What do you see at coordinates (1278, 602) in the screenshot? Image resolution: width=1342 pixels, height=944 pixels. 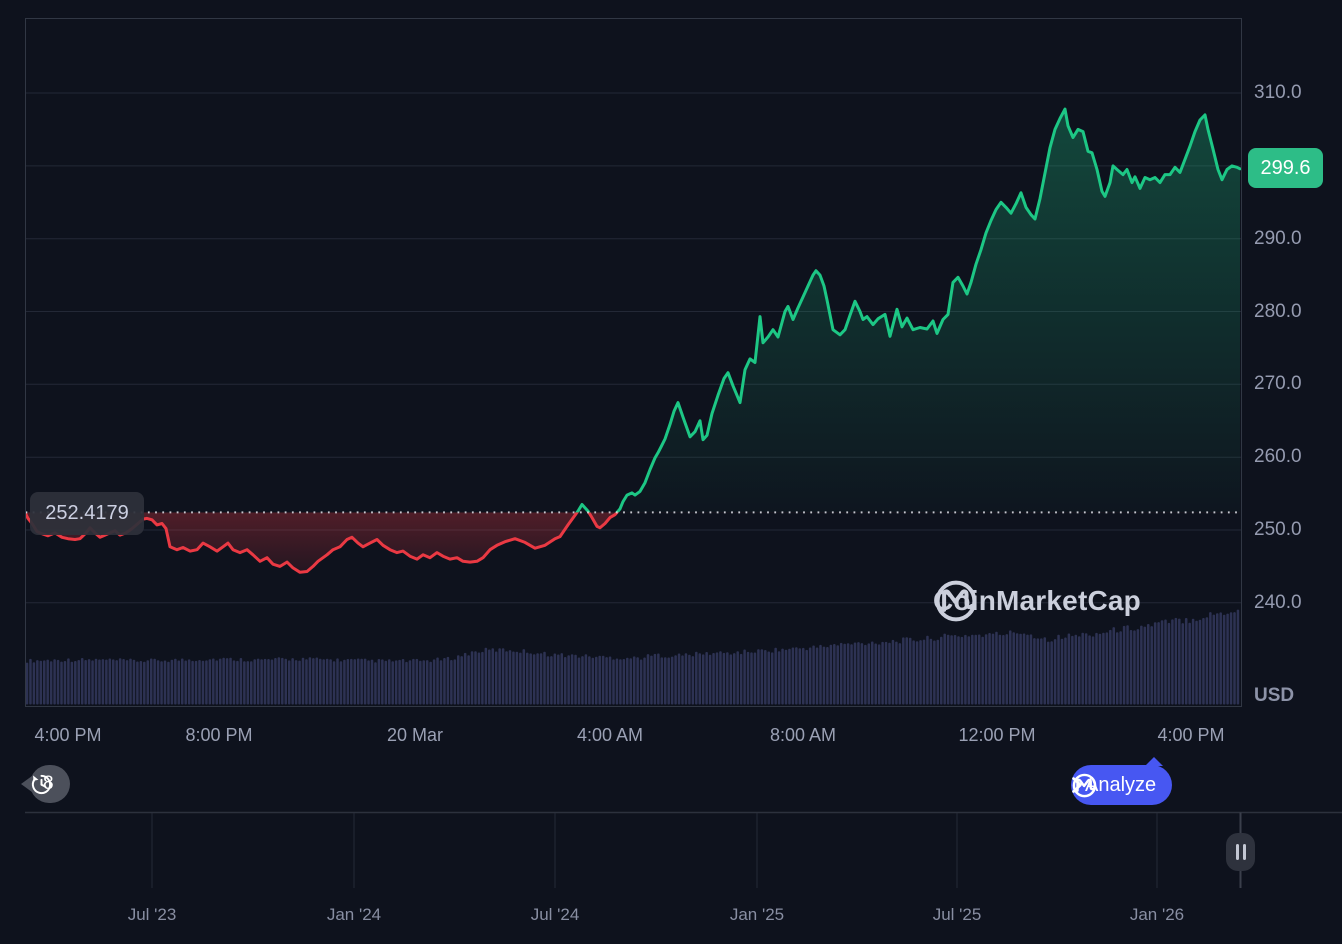 I see `y-axis-label: 240.0` at bounding box center [1278, 602].